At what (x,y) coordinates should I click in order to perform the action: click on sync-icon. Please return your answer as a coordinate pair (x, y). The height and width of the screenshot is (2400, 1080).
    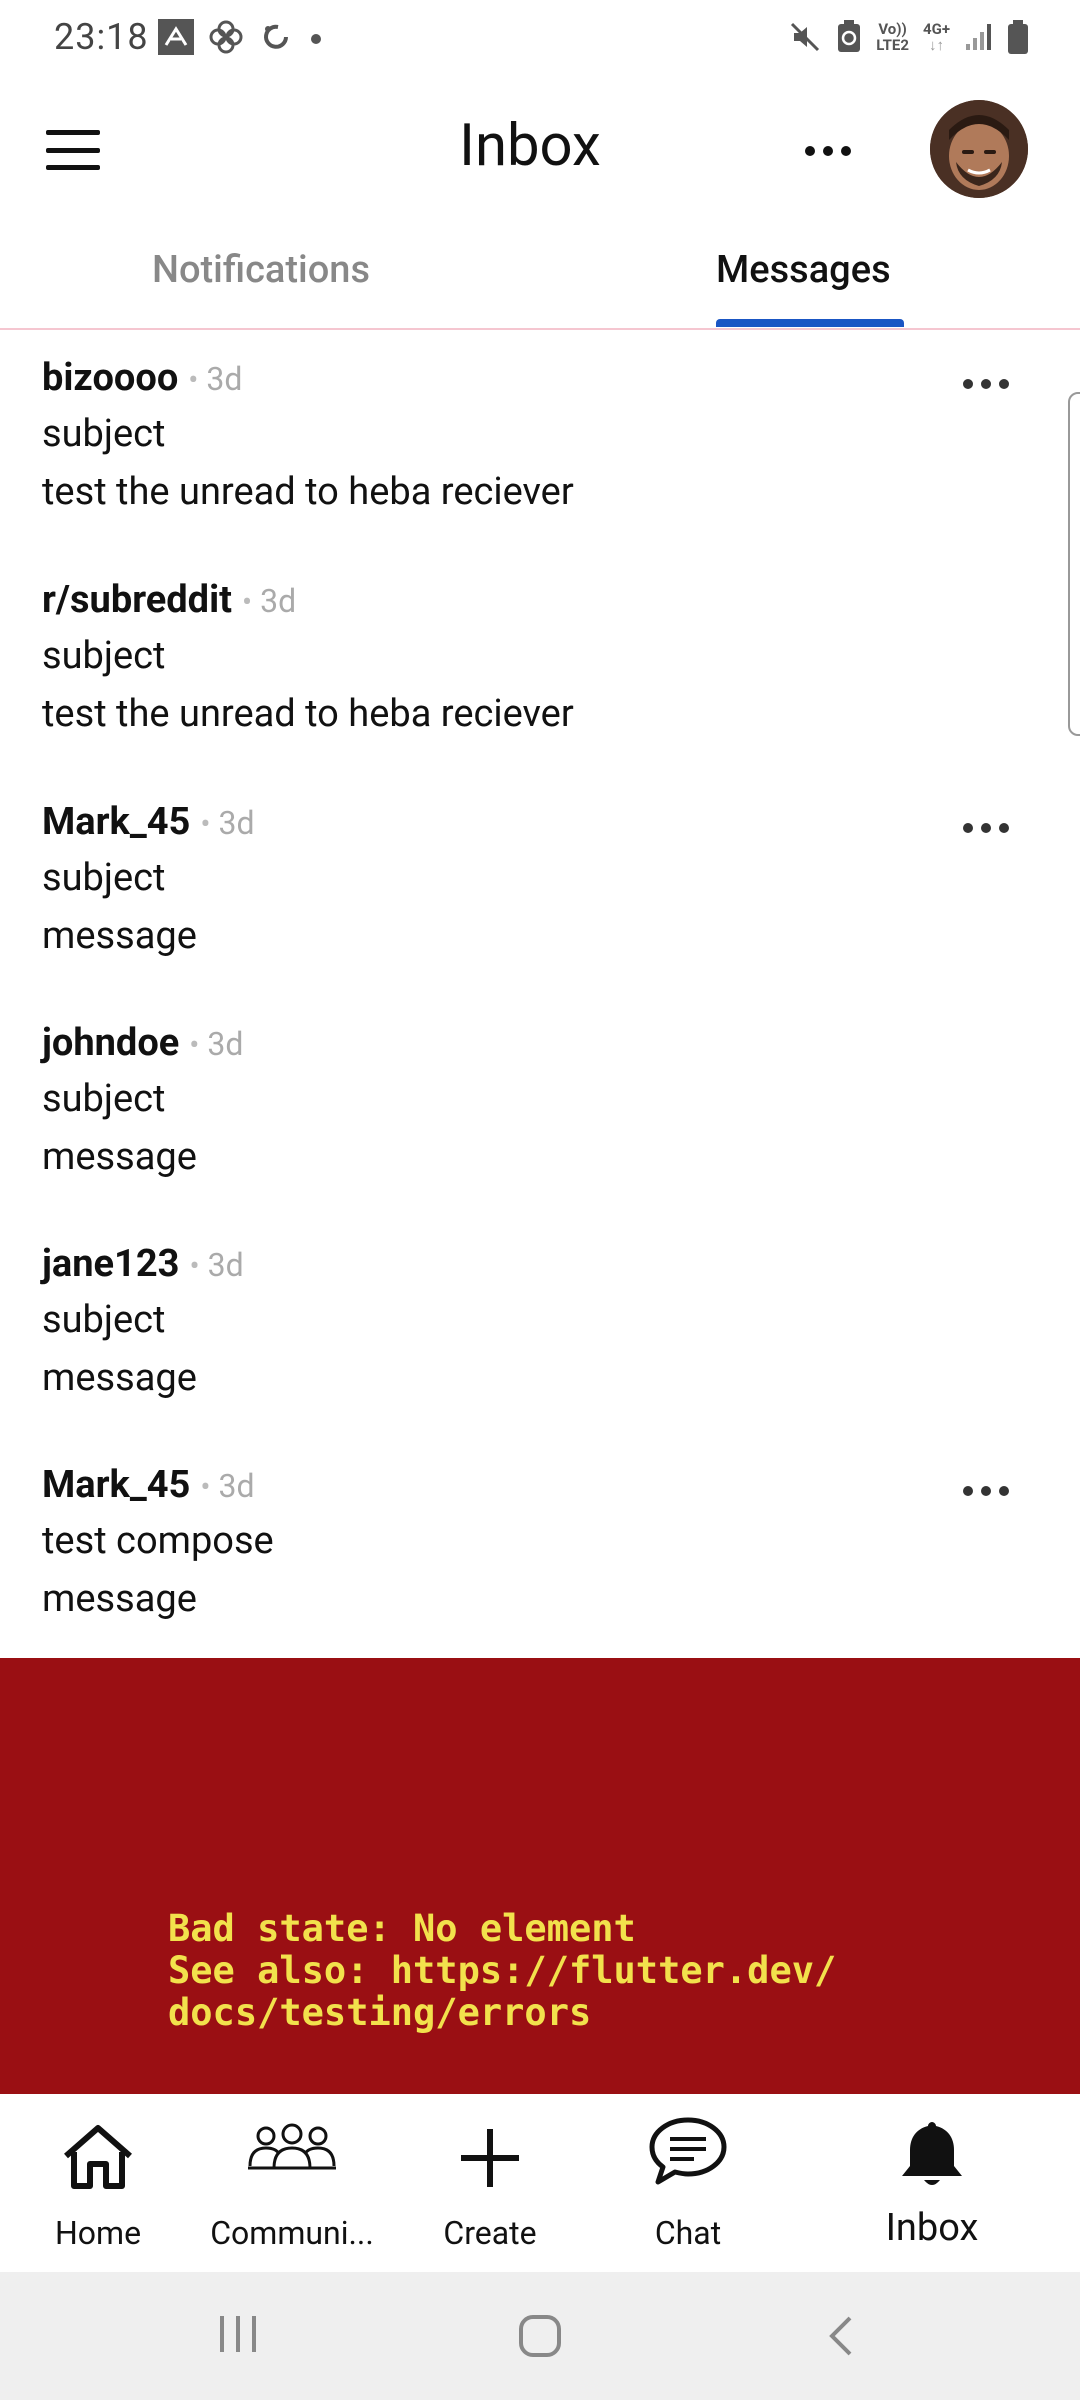
    Looking at the image, I should click on (276, 36).